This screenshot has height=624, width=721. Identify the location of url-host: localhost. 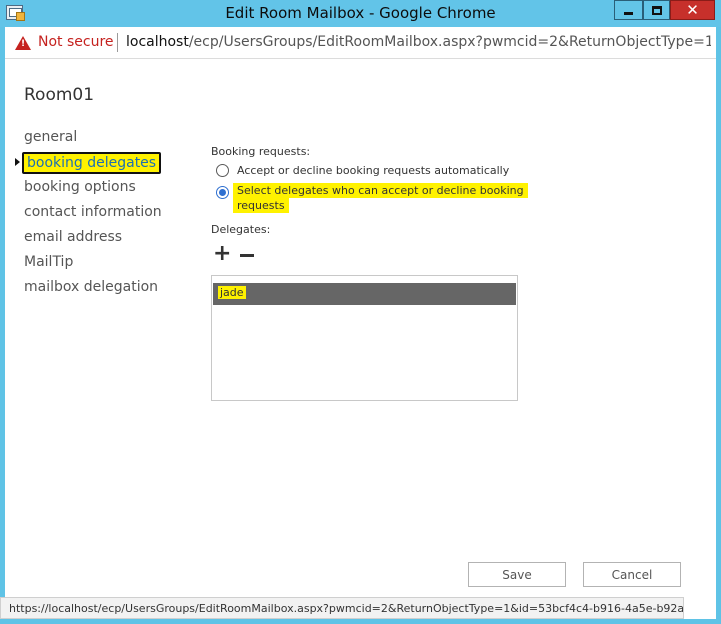
(157, 42).